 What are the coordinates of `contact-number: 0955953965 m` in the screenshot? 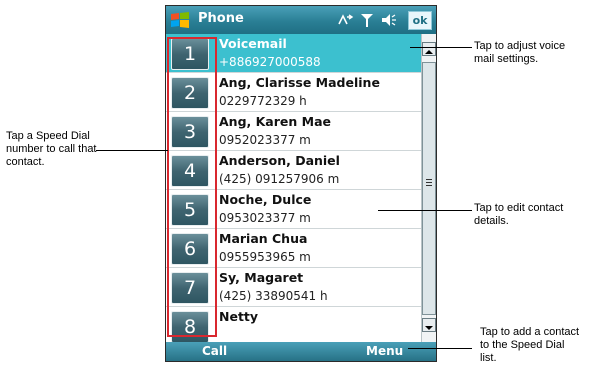 It's located at (265, 257).